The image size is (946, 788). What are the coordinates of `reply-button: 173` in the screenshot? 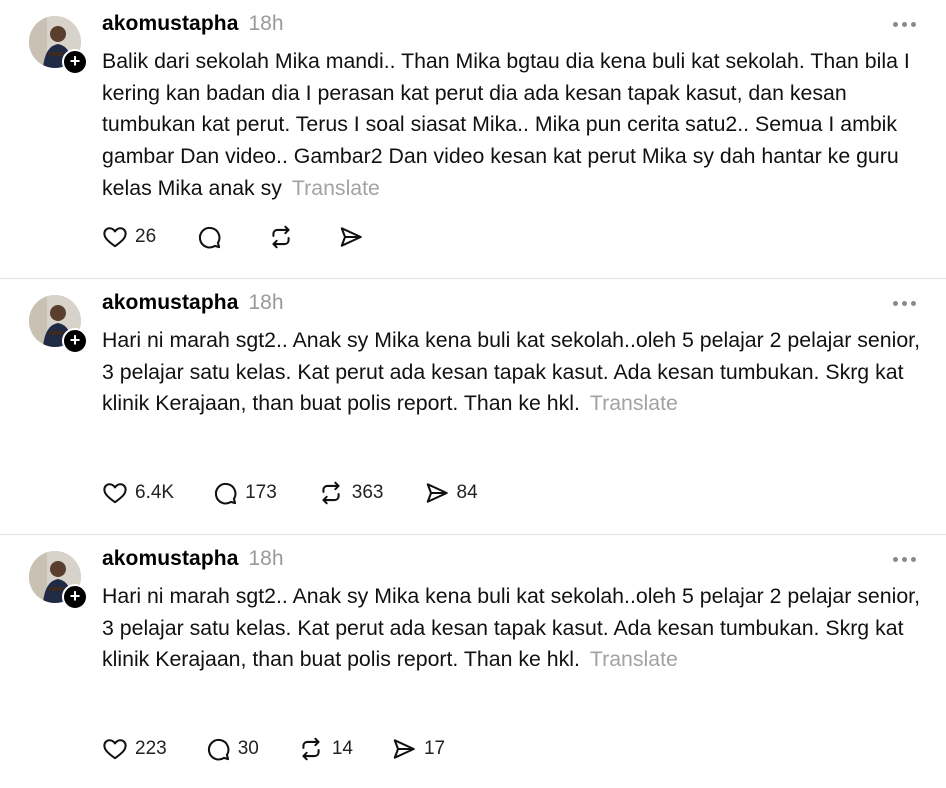 It's located at (244, 493).